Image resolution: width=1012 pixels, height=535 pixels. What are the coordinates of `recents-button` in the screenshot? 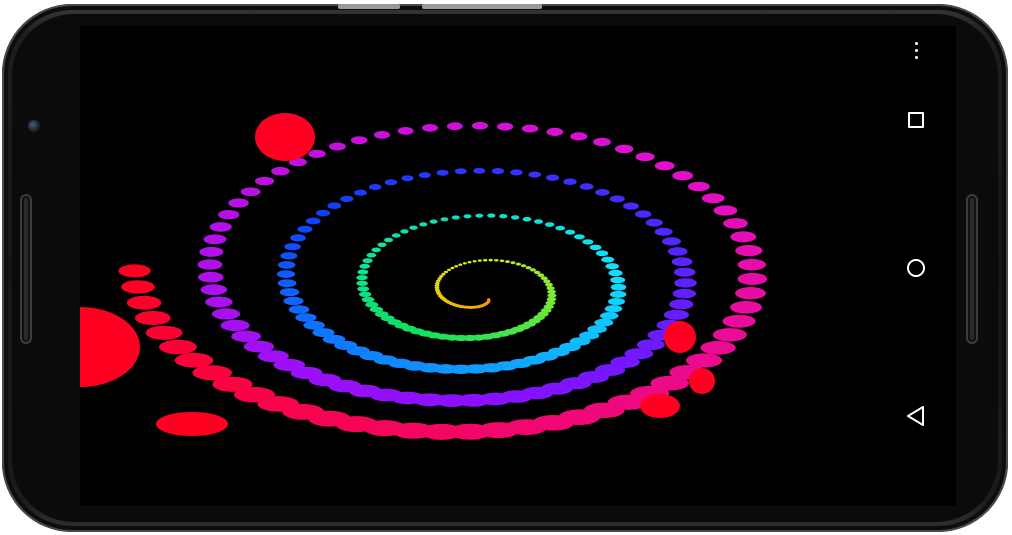 It's located at (916, 120).